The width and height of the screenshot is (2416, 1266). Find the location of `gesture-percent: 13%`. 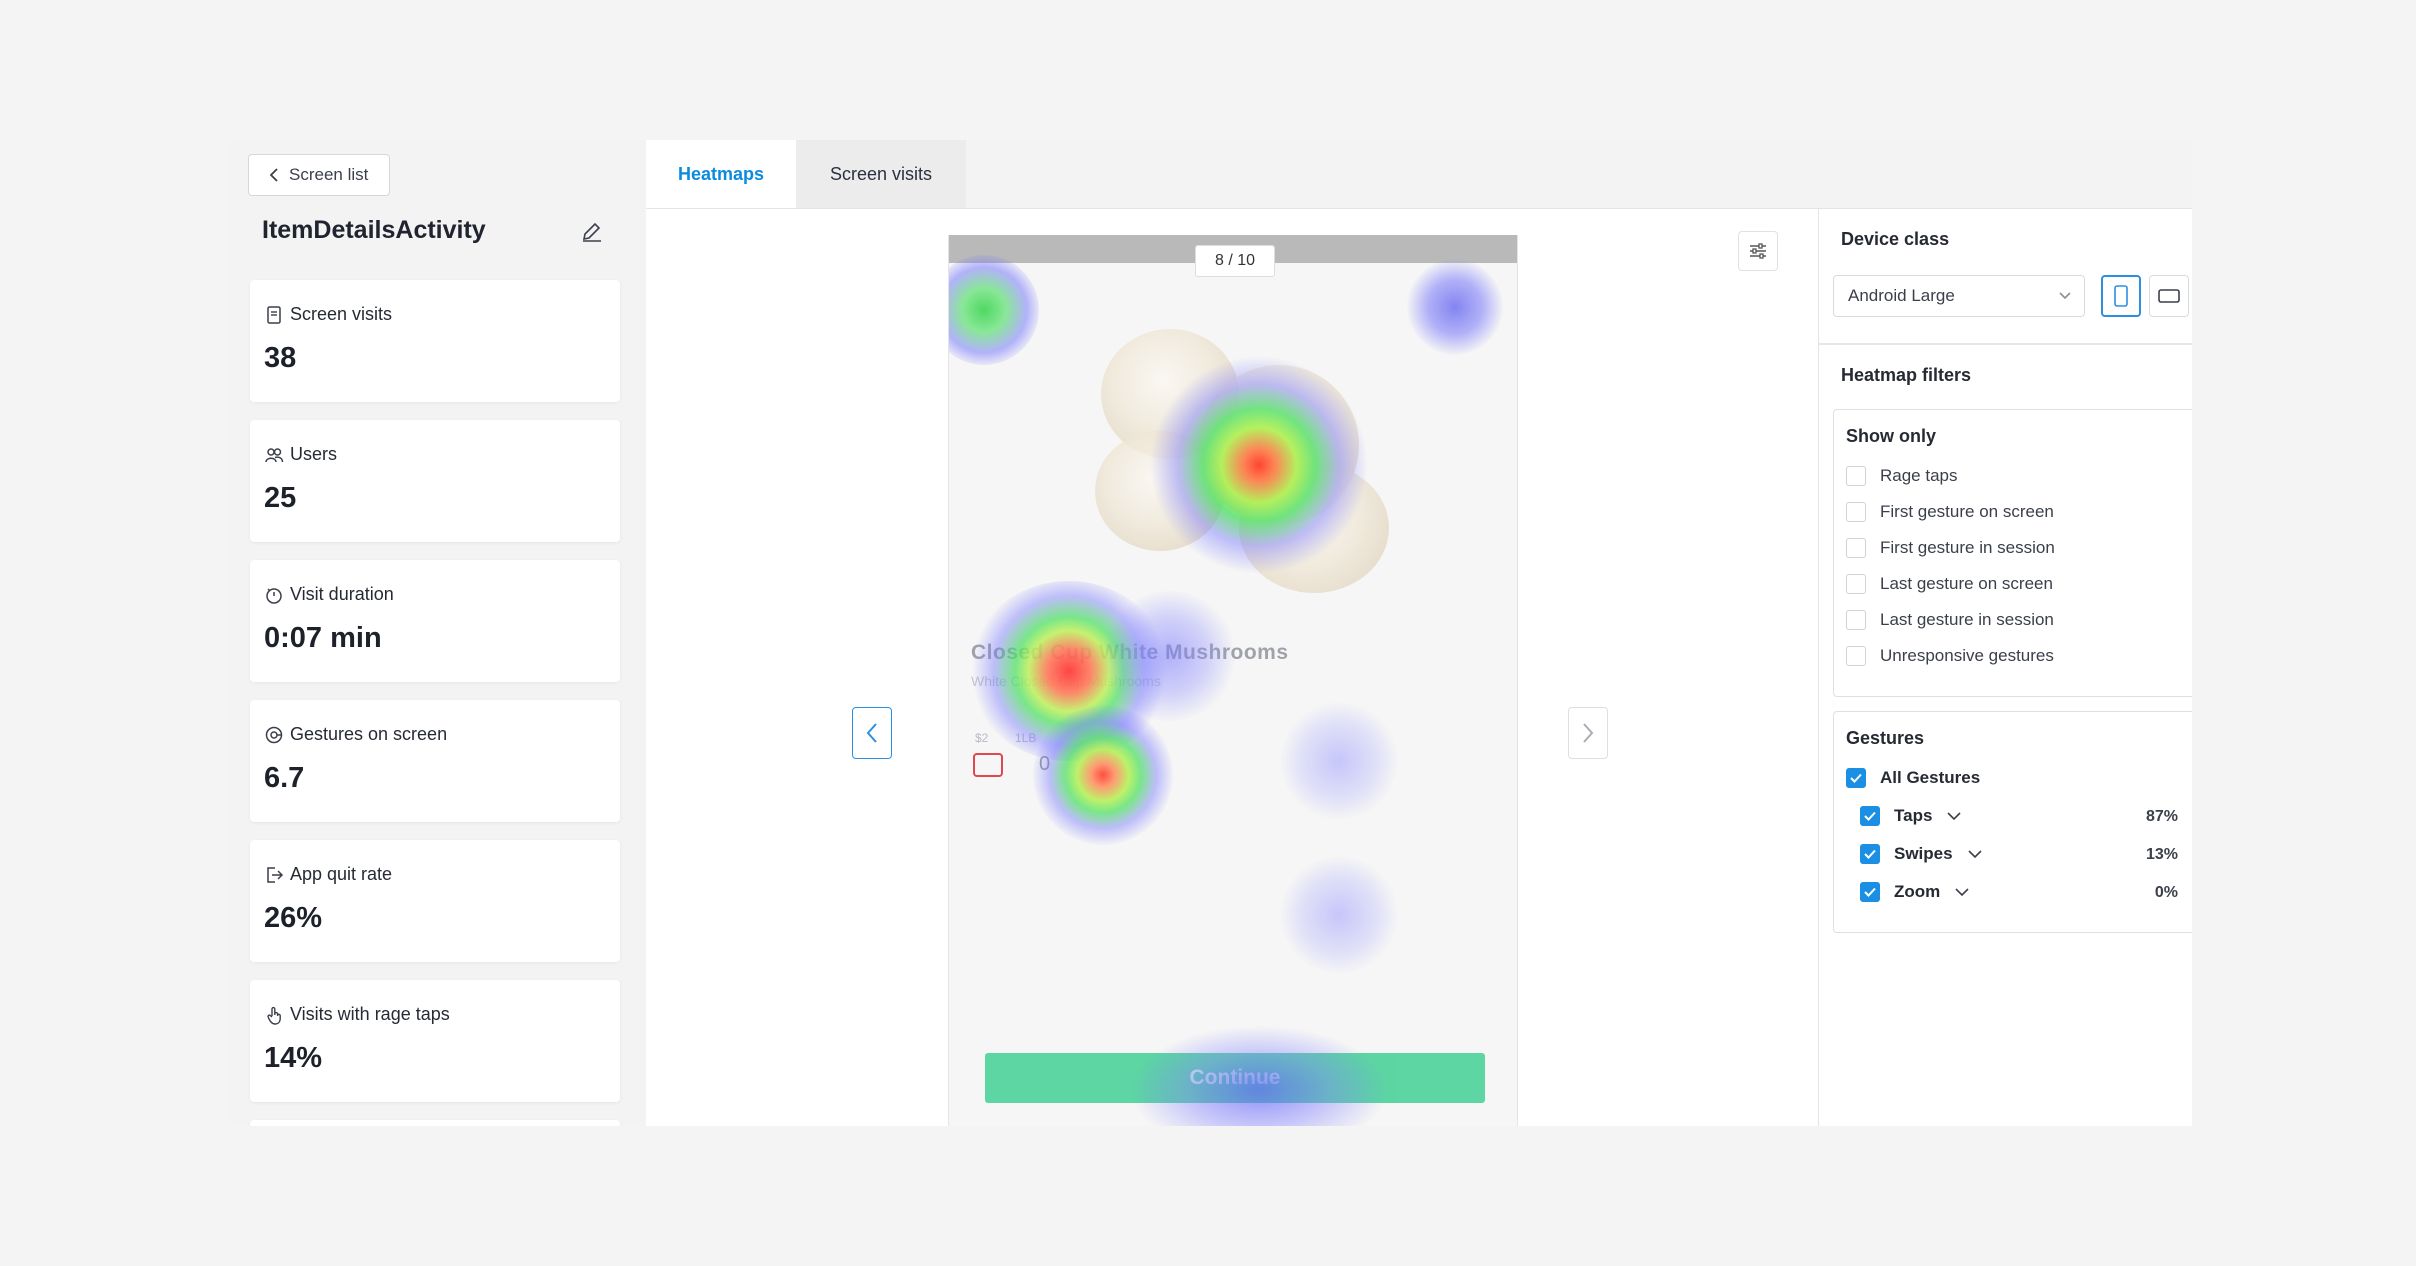

gesture-percent: 13% is located at coordinates (2161, 854).